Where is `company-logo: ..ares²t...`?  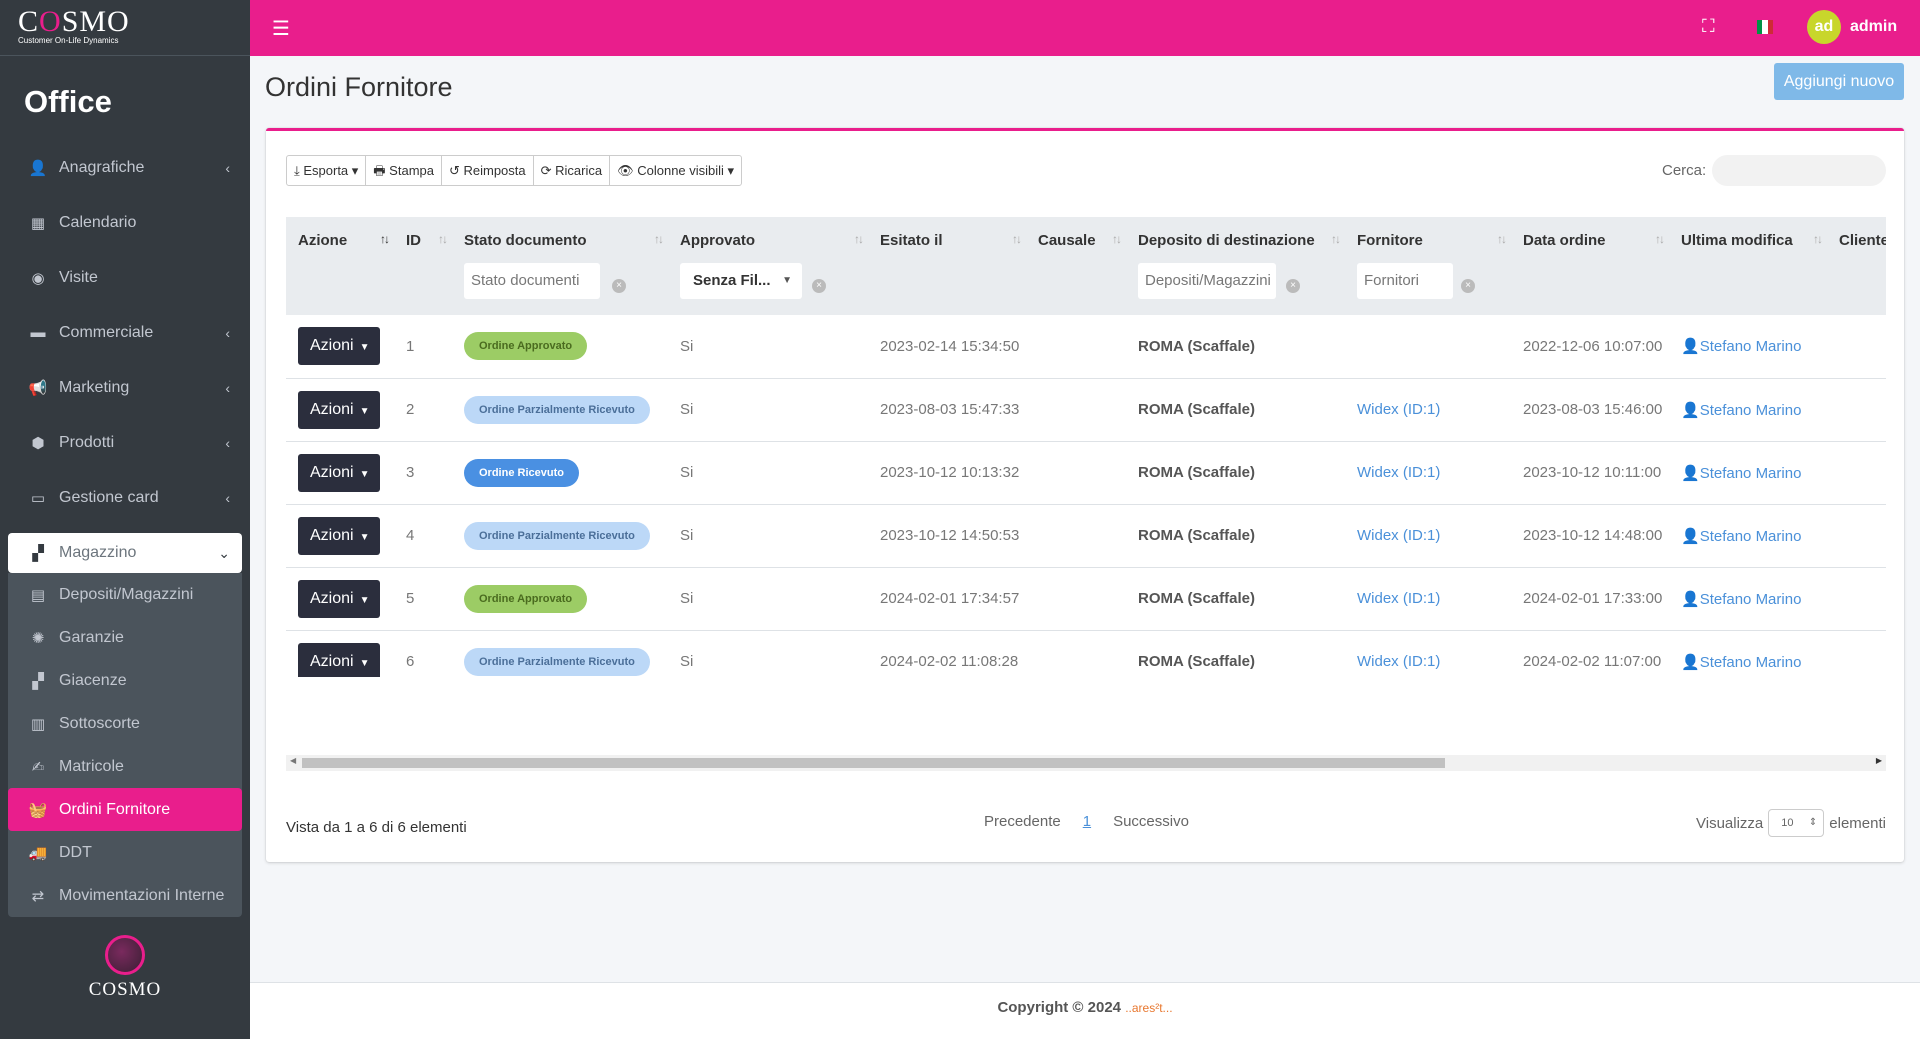
company-logo: ..ares²t... is located at coordinates (1148, 1008).